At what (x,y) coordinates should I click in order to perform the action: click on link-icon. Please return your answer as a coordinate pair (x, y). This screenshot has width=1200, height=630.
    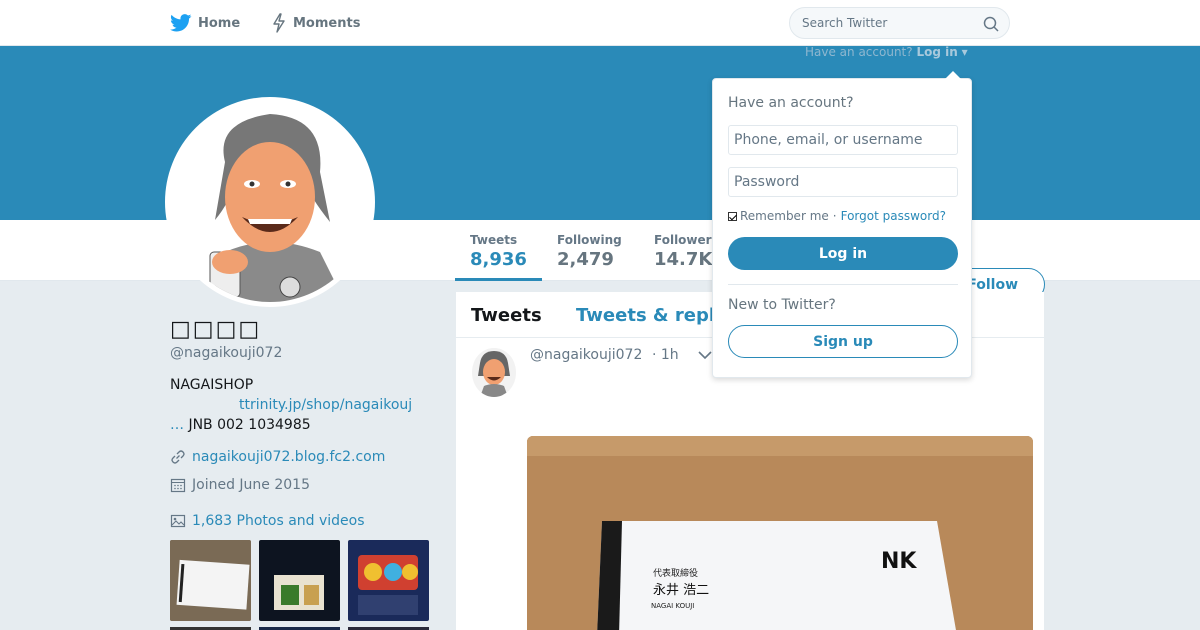
    Looking at the image, I should click on (178, 457).